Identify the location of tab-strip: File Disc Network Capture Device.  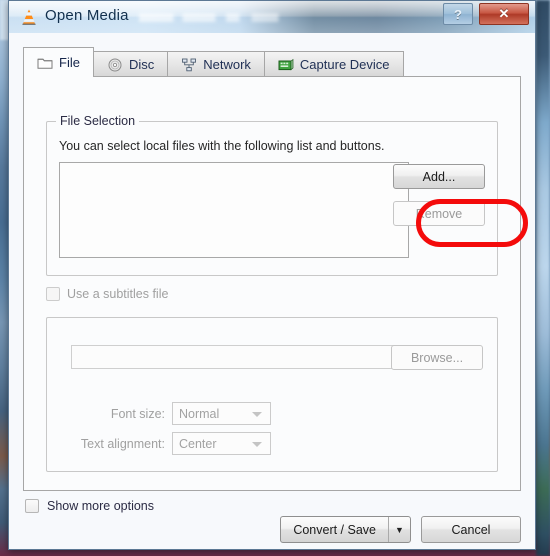
(213, 62).